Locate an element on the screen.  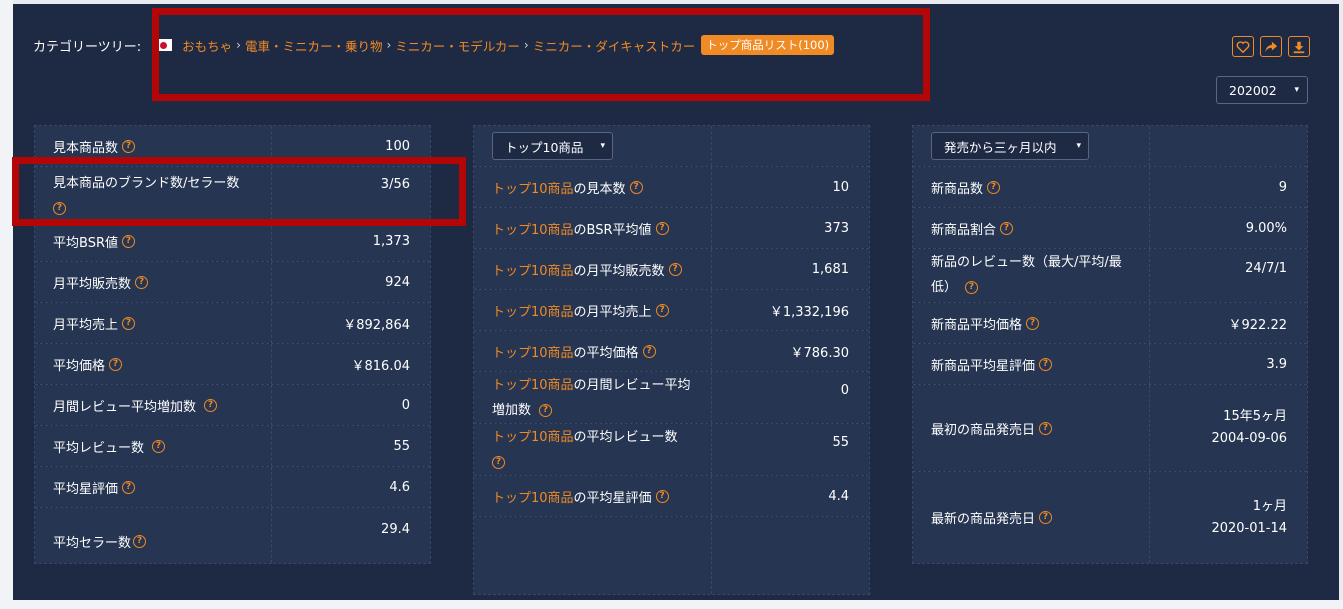
download-icon is located at coordinates (1299, 46).